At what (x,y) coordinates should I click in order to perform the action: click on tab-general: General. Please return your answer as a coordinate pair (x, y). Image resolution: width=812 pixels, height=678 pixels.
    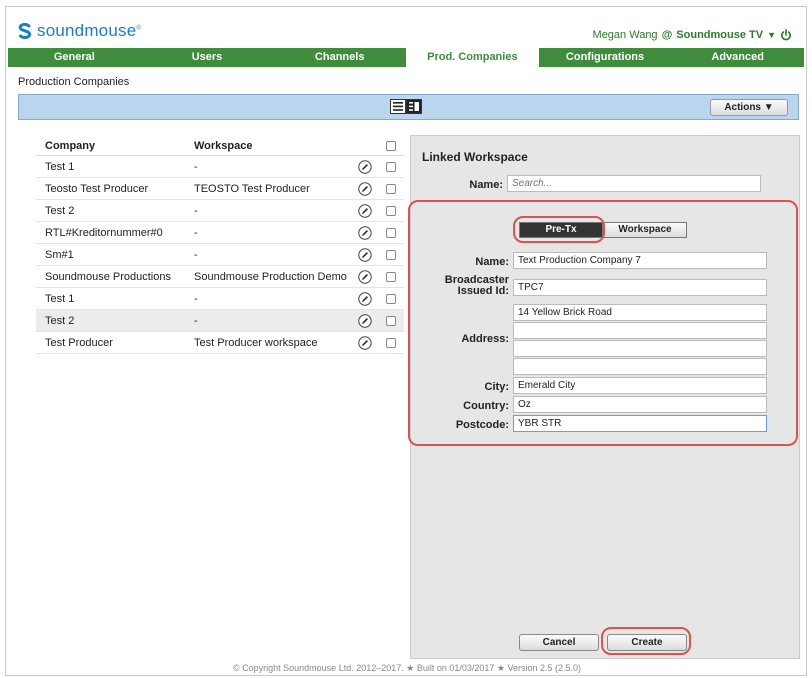
    Looking at the image, I should click on (74, 57).